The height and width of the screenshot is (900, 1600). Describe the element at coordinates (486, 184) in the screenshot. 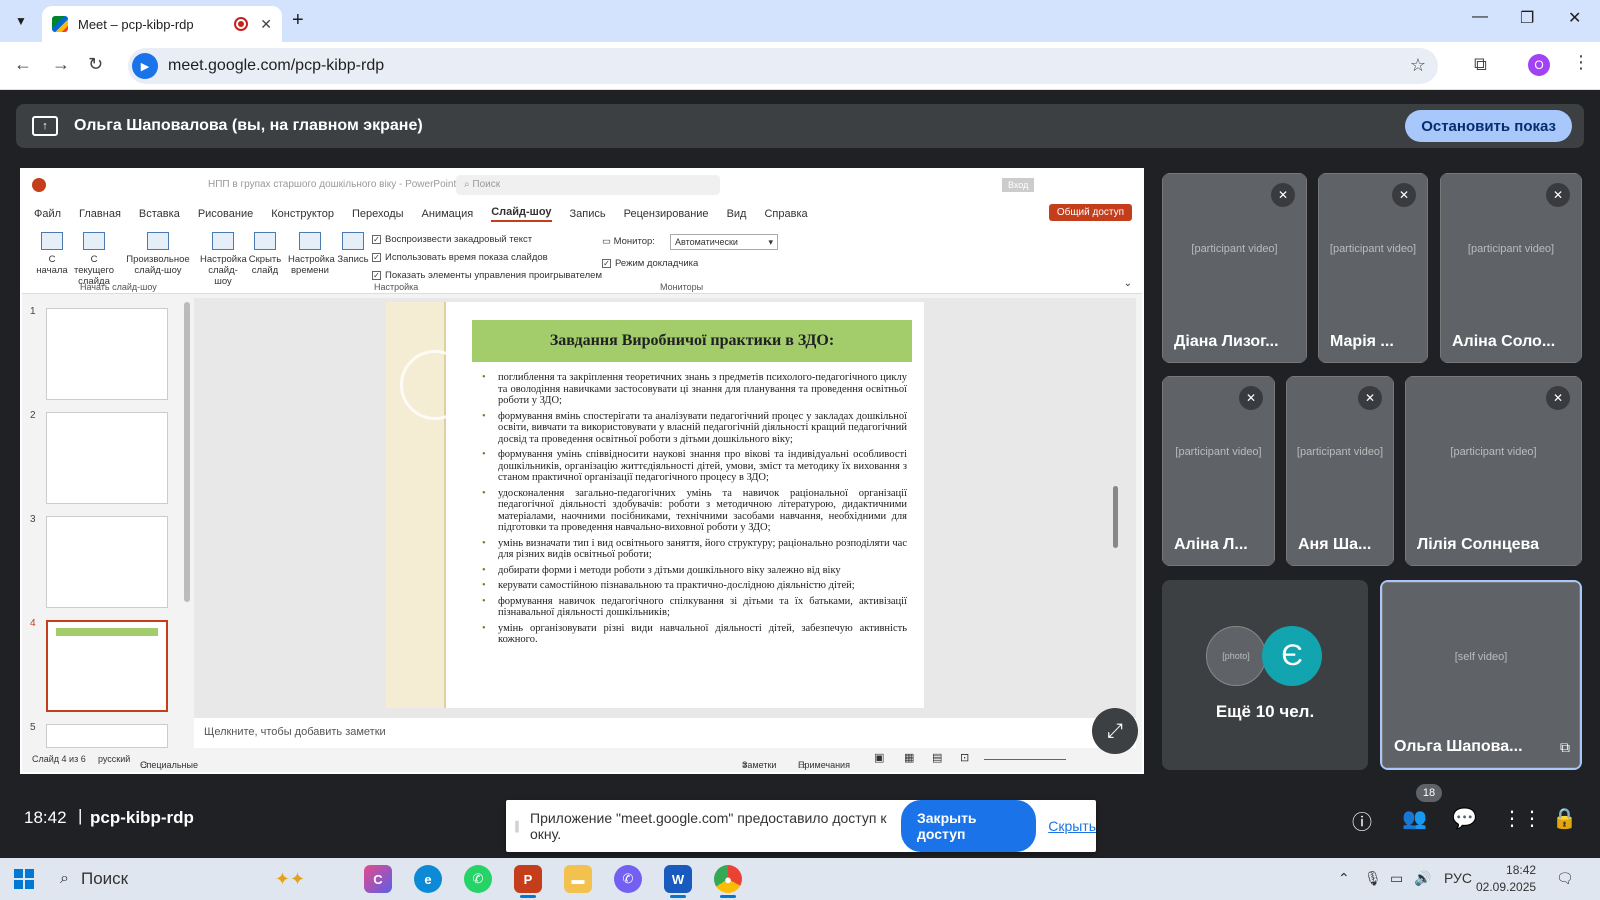

I see `ppt-search-placeholder: Поиск` at that location.